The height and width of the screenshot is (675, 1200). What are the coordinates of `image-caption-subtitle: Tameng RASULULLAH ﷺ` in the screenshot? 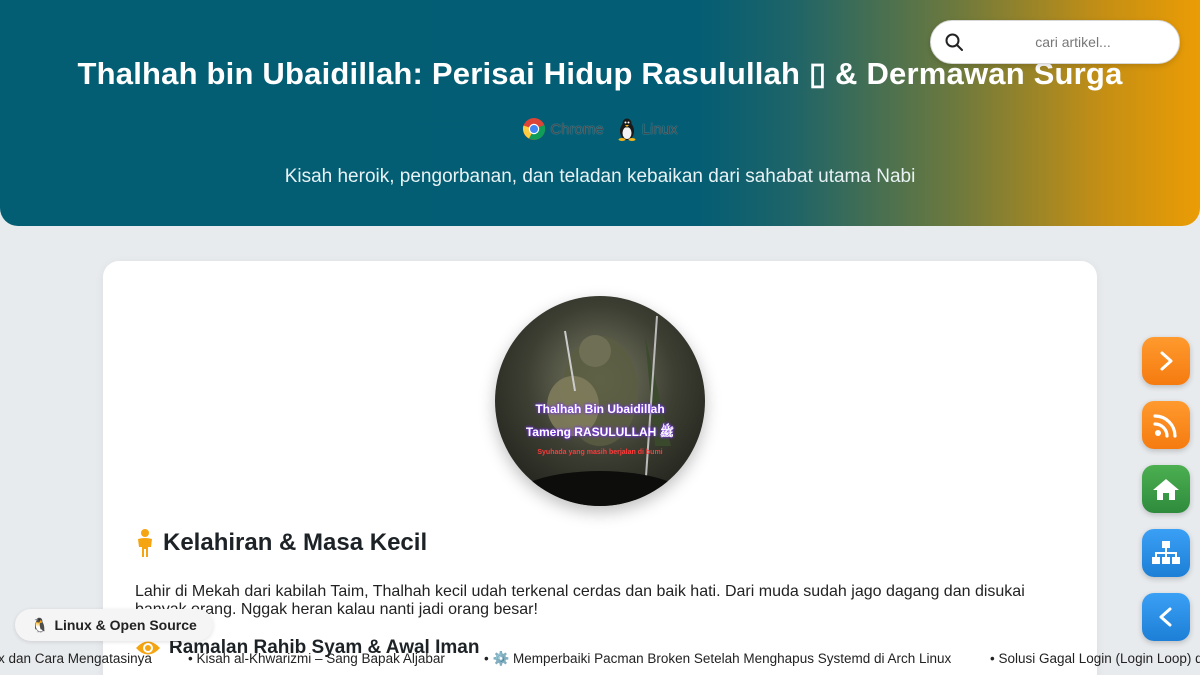 It's located at (600, 432).